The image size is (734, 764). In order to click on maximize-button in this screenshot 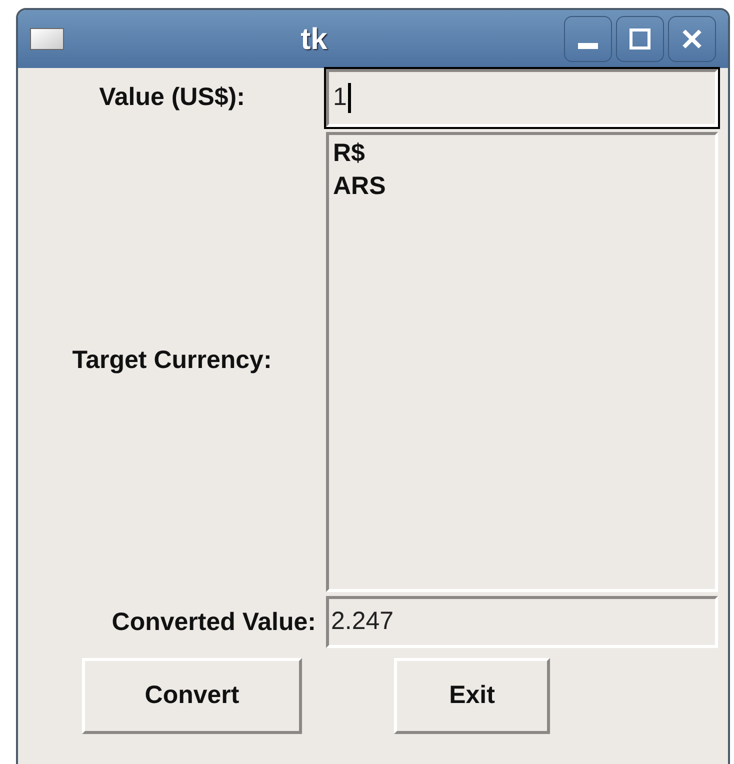, I will do `click(640, 39)`.